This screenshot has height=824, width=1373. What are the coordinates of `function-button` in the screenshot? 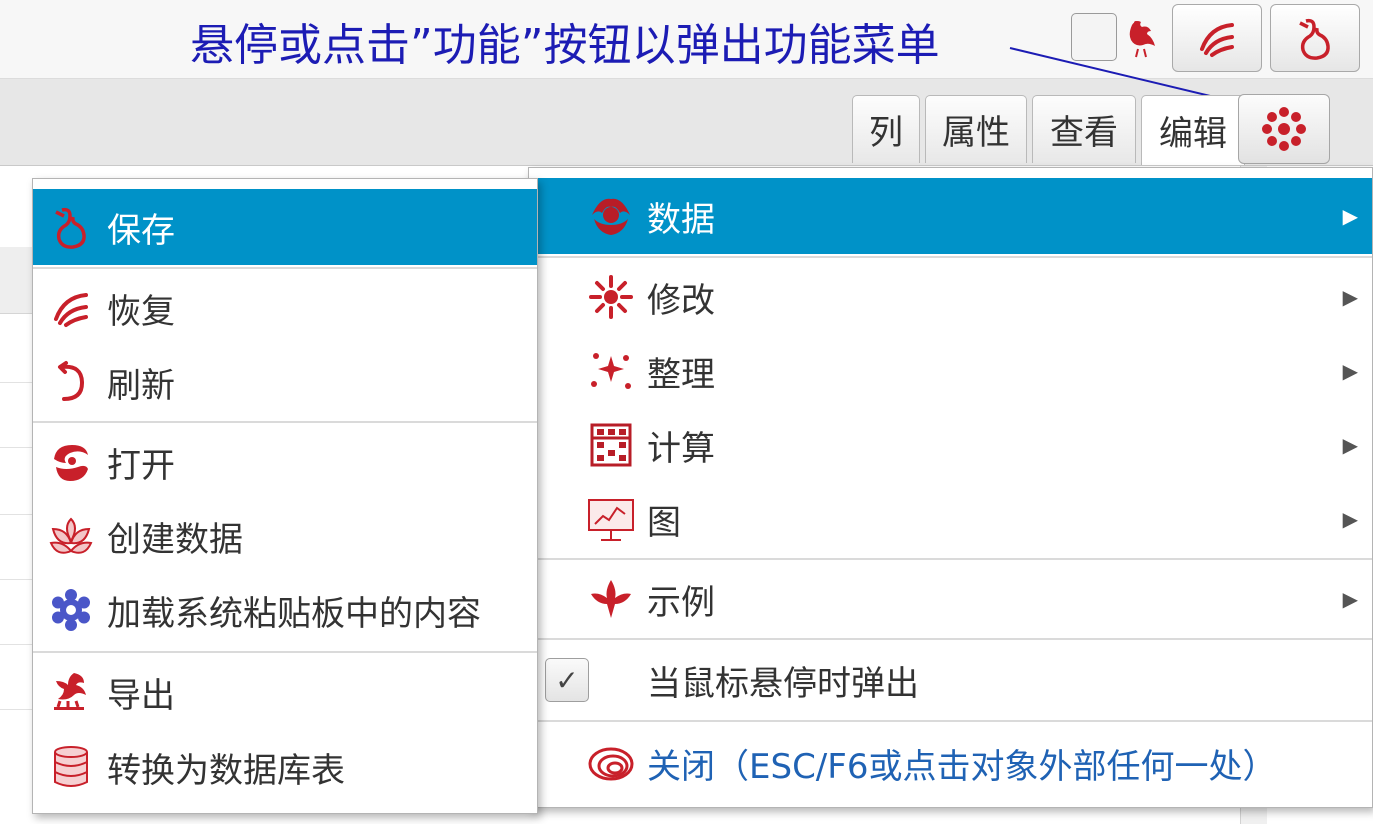 It's located at (1284, 129).